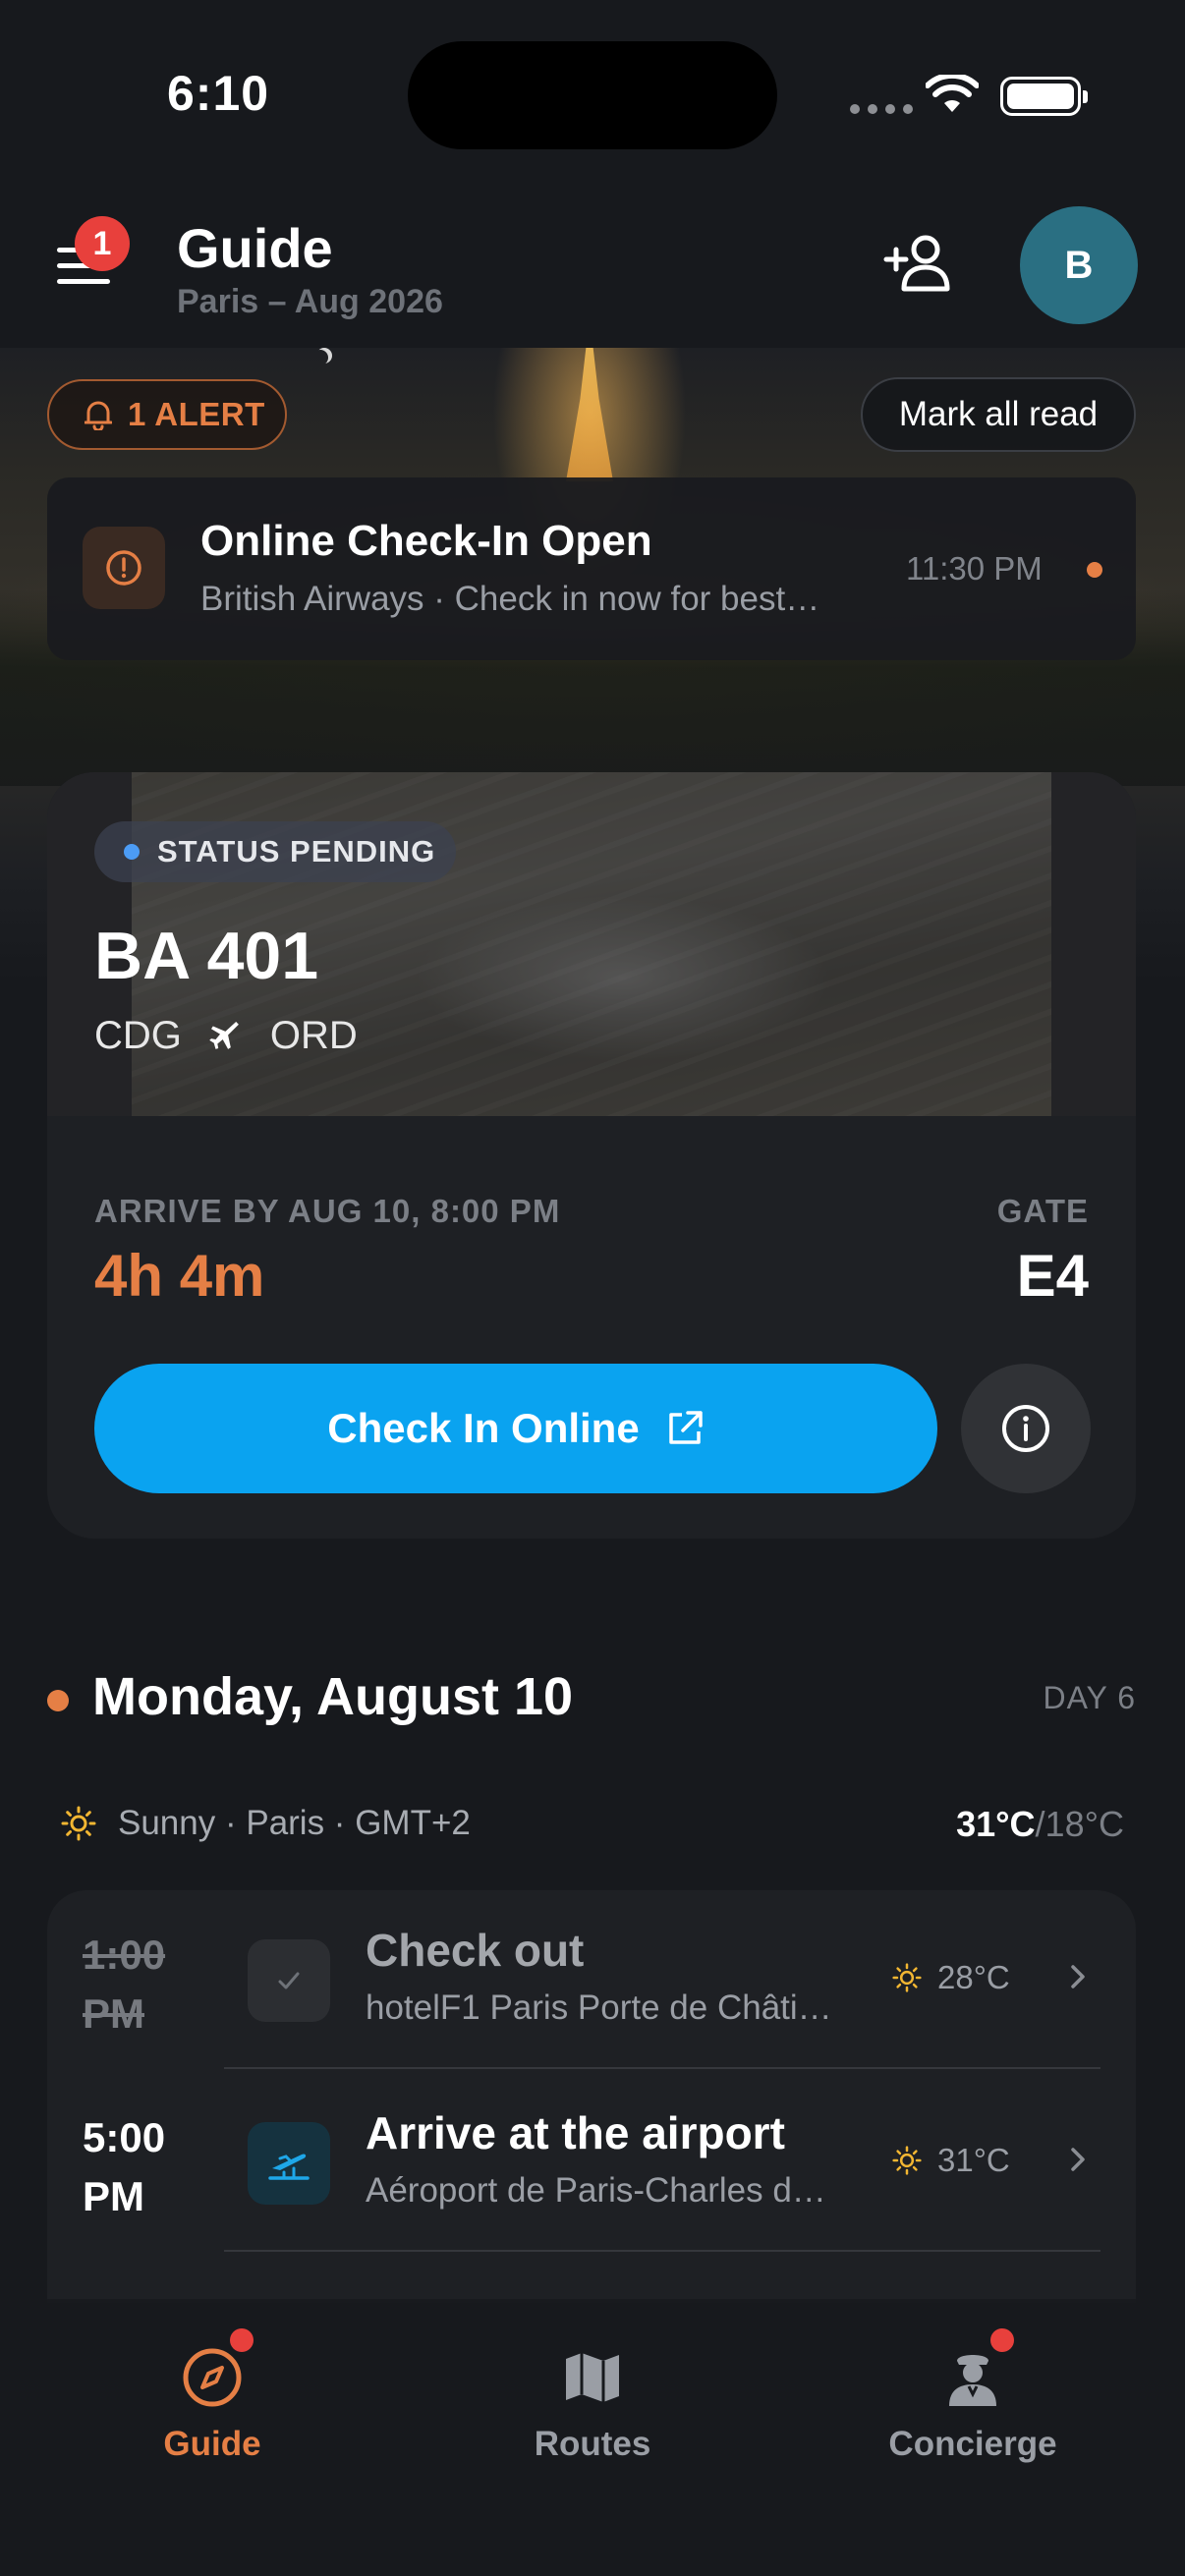 The width and height of the screenshot is (1185, 2576). Describe the element at coordinates (999, 414) in the screenshot. I see `mark-all-read-button: Mark all read` at that location.